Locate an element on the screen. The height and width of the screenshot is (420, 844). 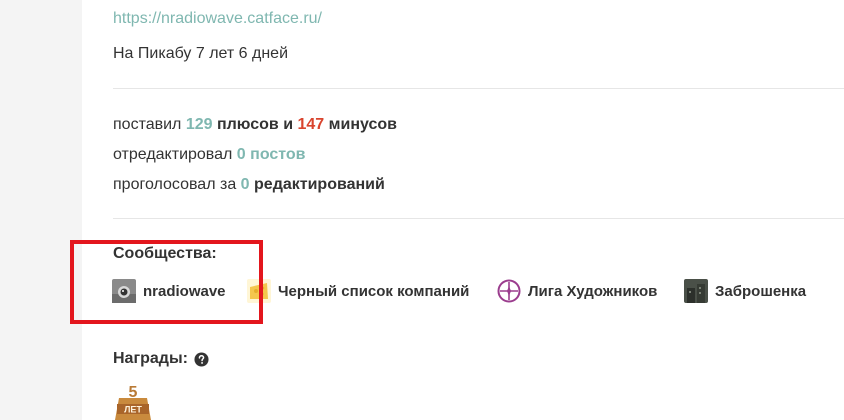
abandoned-building-avatar-icon is located at coordinates (696, 291).